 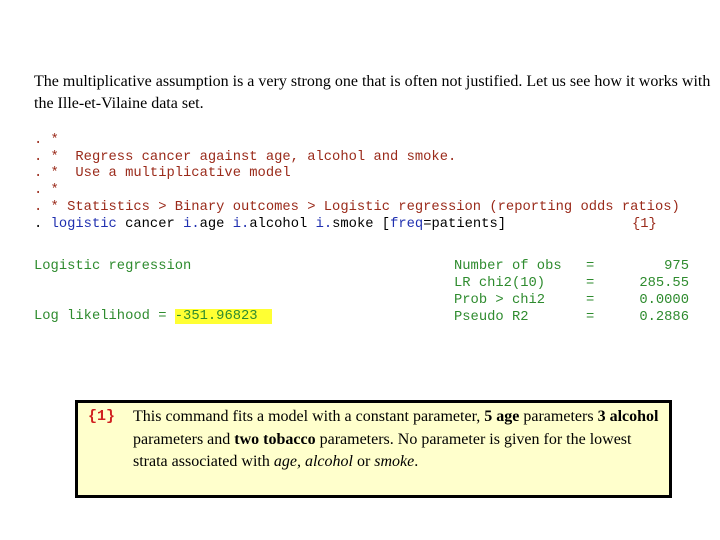 I want to click on command-token: age, so click(x=216, y=224).